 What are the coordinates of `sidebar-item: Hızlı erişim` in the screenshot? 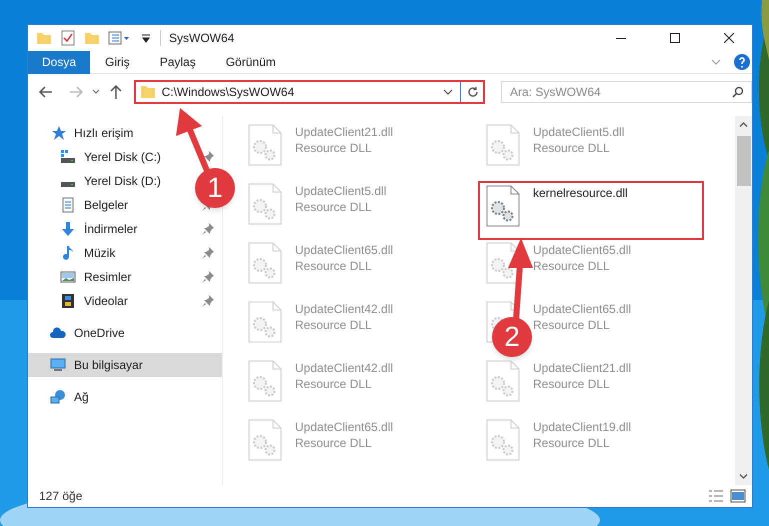 It's located at (92, 133).